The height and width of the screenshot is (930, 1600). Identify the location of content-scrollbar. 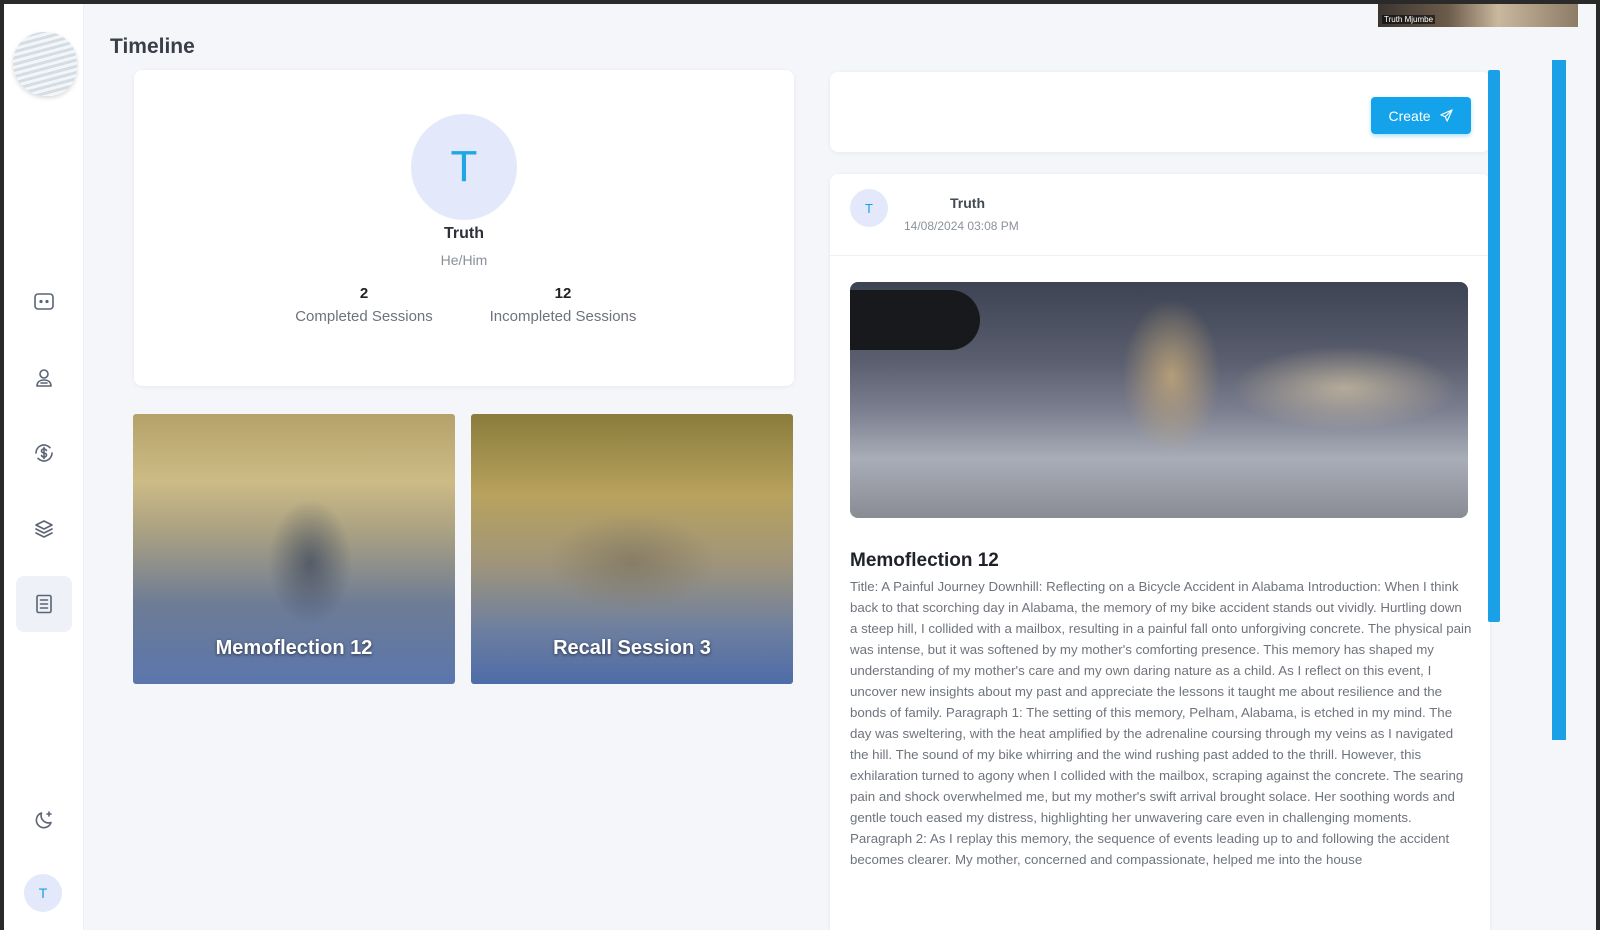
(1494, 346).